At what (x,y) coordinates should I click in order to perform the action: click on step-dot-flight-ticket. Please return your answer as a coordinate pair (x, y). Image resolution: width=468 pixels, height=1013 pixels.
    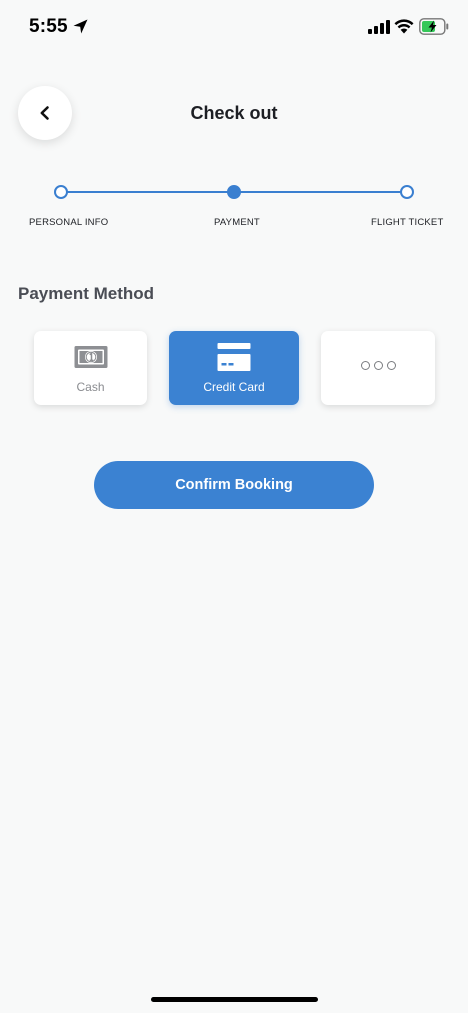
    Looking at the image, I should click on (407, 192).